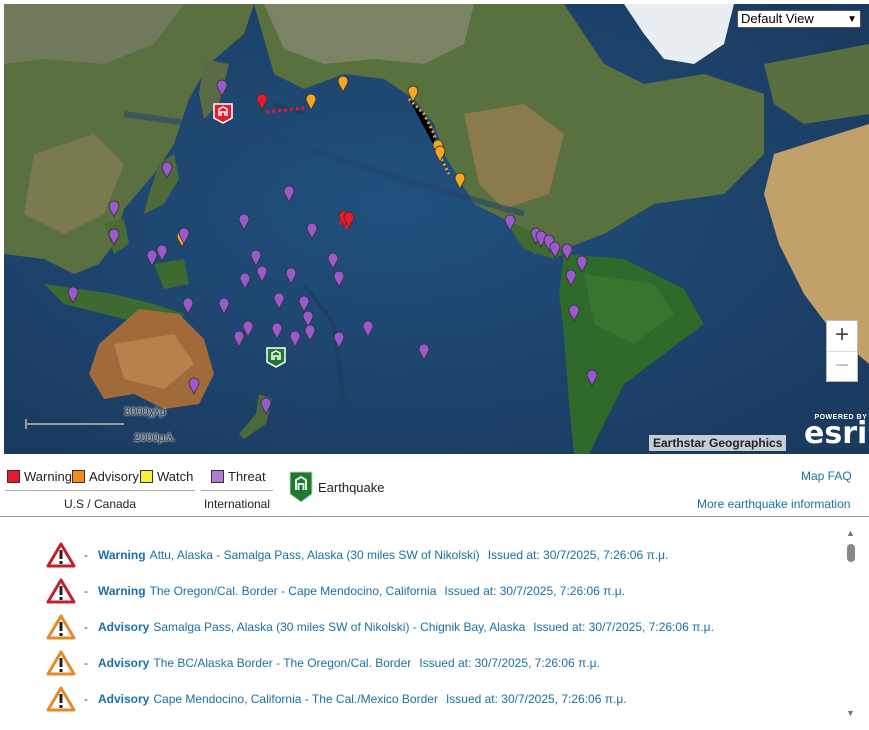 Image resolution: width=869 pixels, height=730 pixels. Describe the element at coordinates (850, 533) in the screenshot. I see `scroll-up-icon: ▲` at that location.